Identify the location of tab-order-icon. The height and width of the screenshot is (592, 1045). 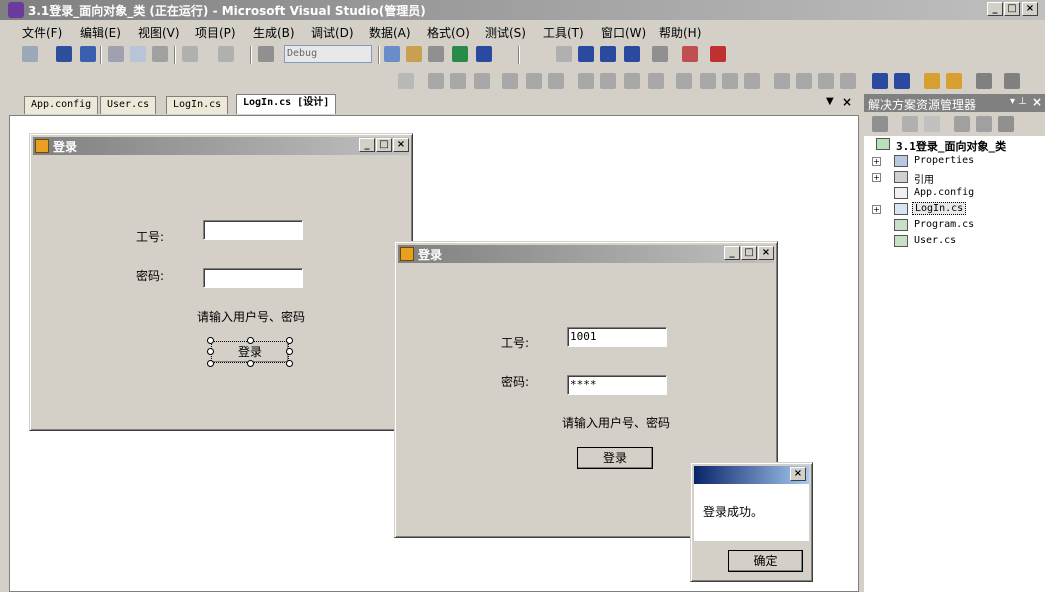
(984, 81).